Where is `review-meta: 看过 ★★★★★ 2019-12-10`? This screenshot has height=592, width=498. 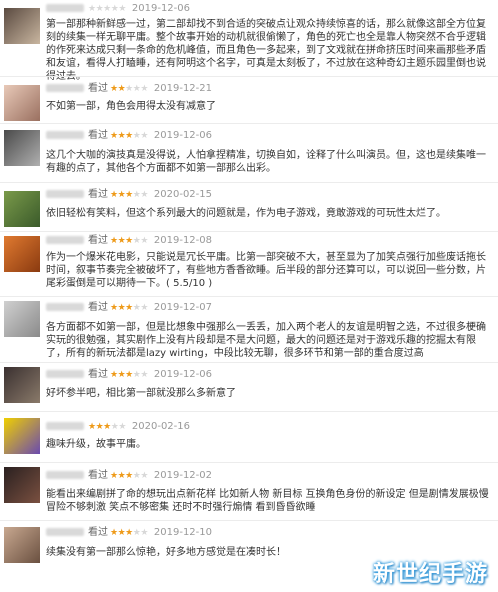 review-meta: 看过 ★★★★★ 2019-12-10 is located at coordinates (129, 533).